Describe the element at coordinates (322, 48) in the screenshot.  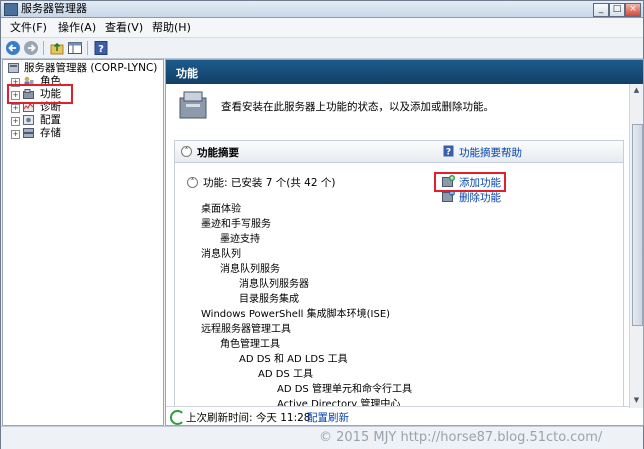
I see `toolbar: ?` at that location.